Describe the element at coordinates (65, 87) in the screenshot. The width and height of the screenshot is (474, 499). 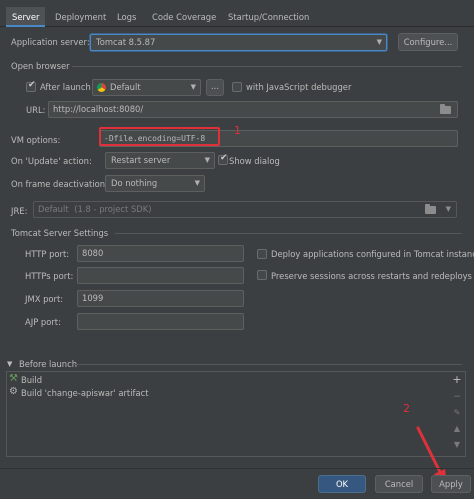
I see `after-launch-label: After launch` at that location.